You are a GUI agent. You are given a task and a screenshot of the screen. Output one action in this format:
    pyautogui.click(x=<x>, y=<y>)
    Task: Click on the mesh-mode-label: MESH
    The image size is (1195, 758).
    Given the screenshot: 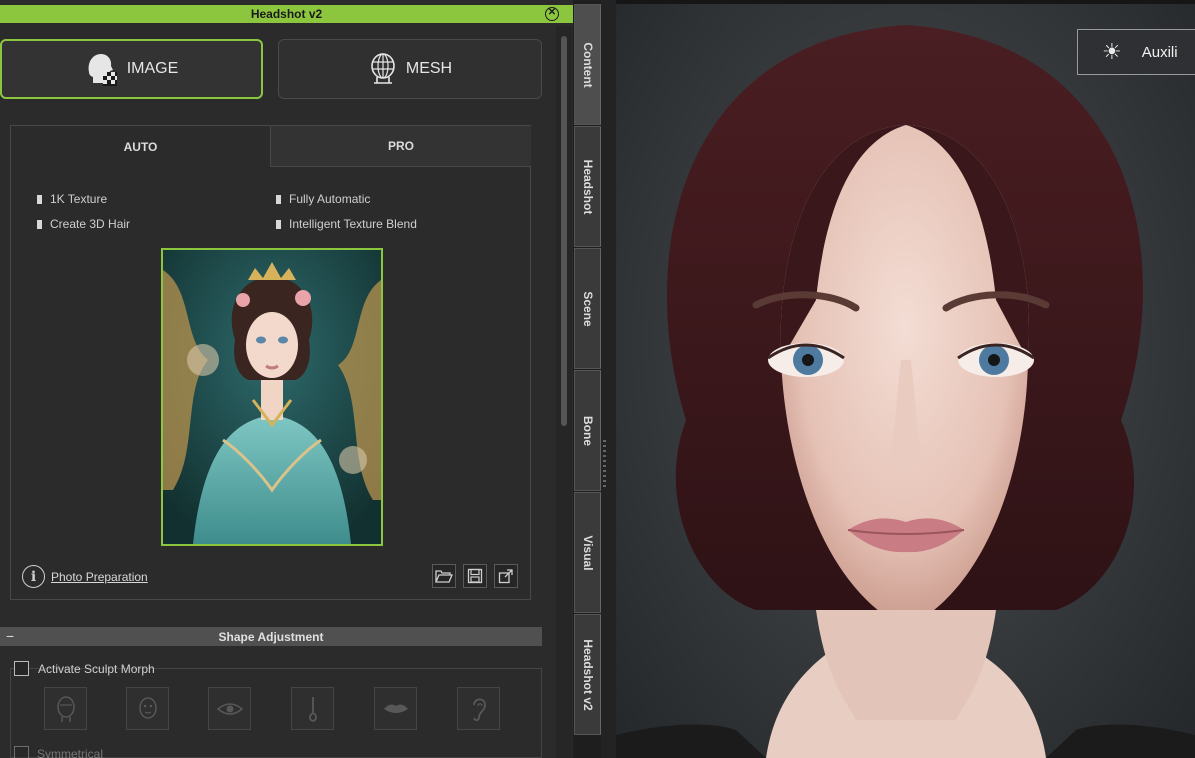 What is the action you would take?
    pyautogui.click(x=429, y=68)
    